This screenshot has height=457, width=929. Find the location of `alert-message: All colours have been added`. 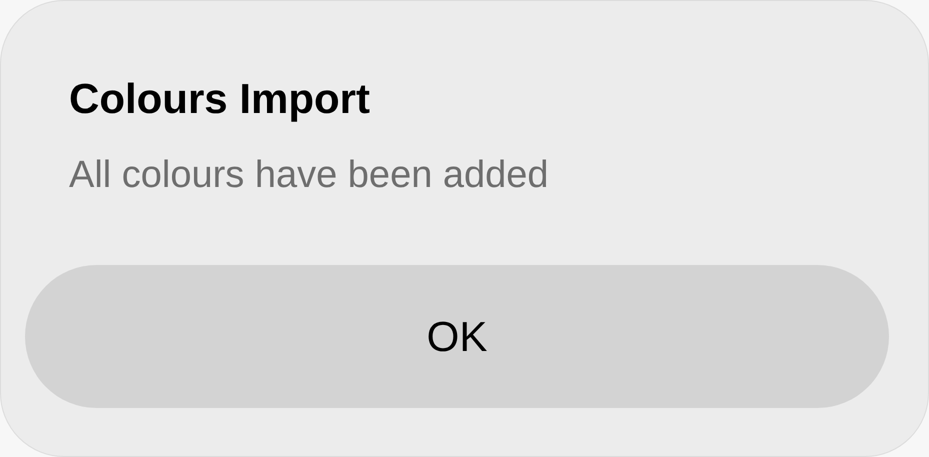

alert-message: All colours have been added is located at coordinates (309, 175).